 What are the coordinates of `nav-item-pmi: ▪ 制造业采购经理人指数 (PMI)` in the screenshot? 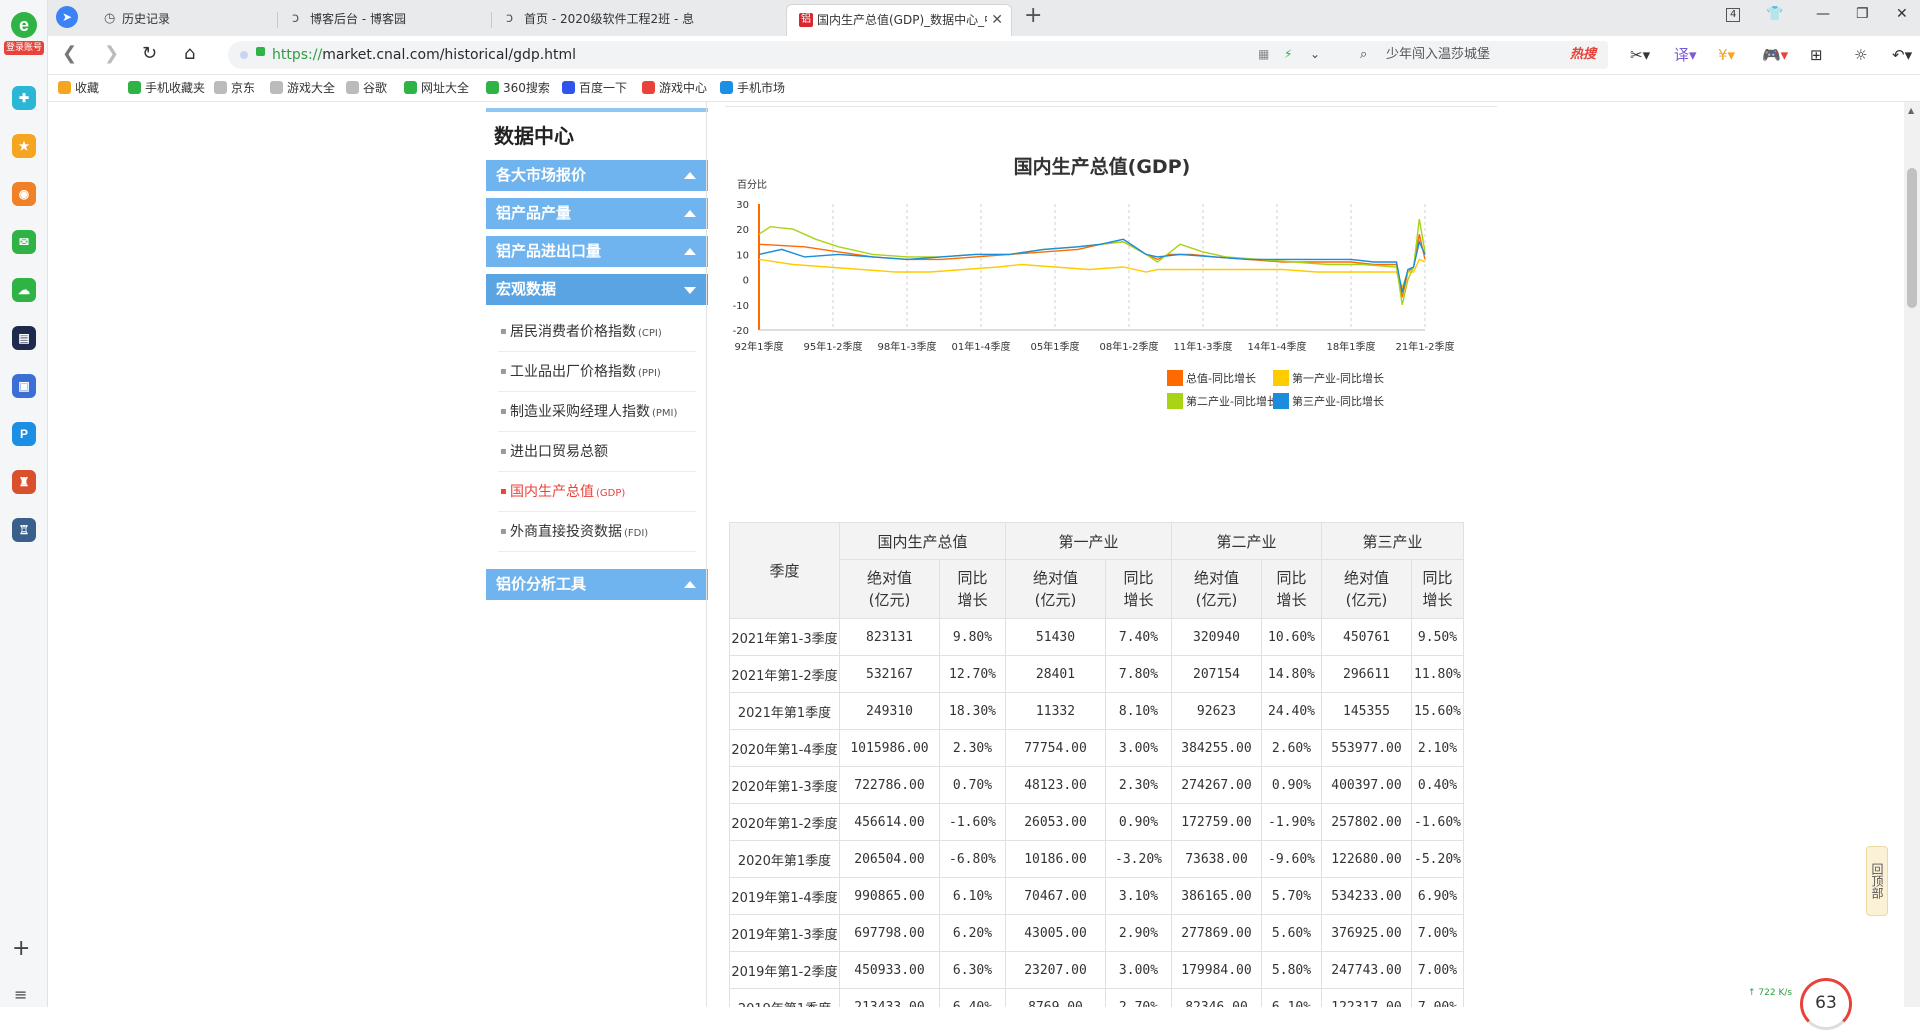 It's located at (597, 412).